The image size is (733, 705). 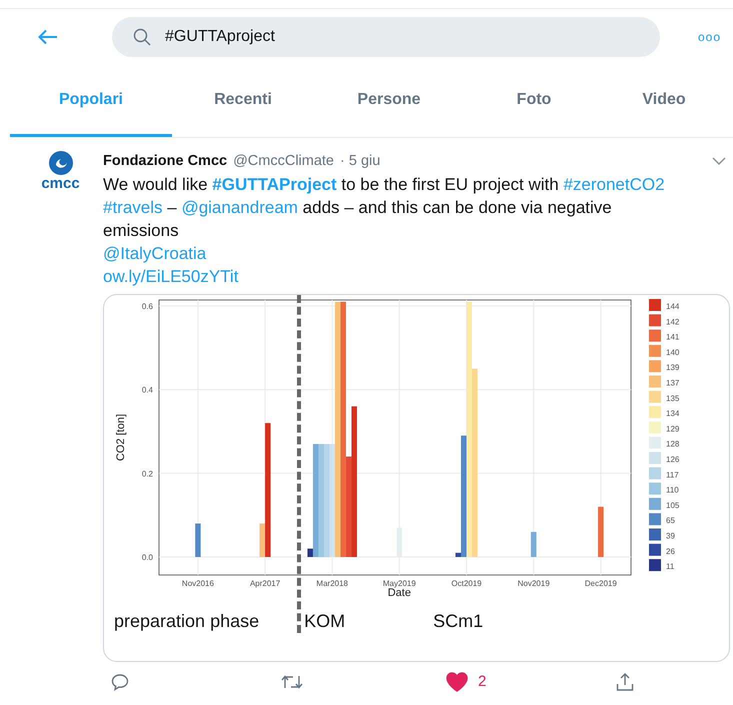 What do you see at coordinates (120, 681) in the screenshot?
I see `reply-icon` at bounding box center [120, 681].